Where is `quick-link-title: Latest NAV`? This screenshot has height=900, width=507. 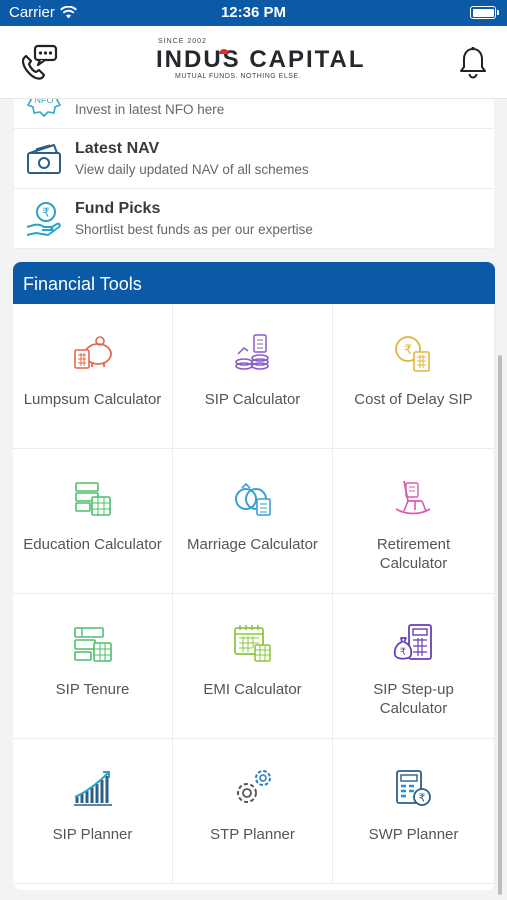
quick-link-title: Latest NAV is located at coordinates (117, 148).